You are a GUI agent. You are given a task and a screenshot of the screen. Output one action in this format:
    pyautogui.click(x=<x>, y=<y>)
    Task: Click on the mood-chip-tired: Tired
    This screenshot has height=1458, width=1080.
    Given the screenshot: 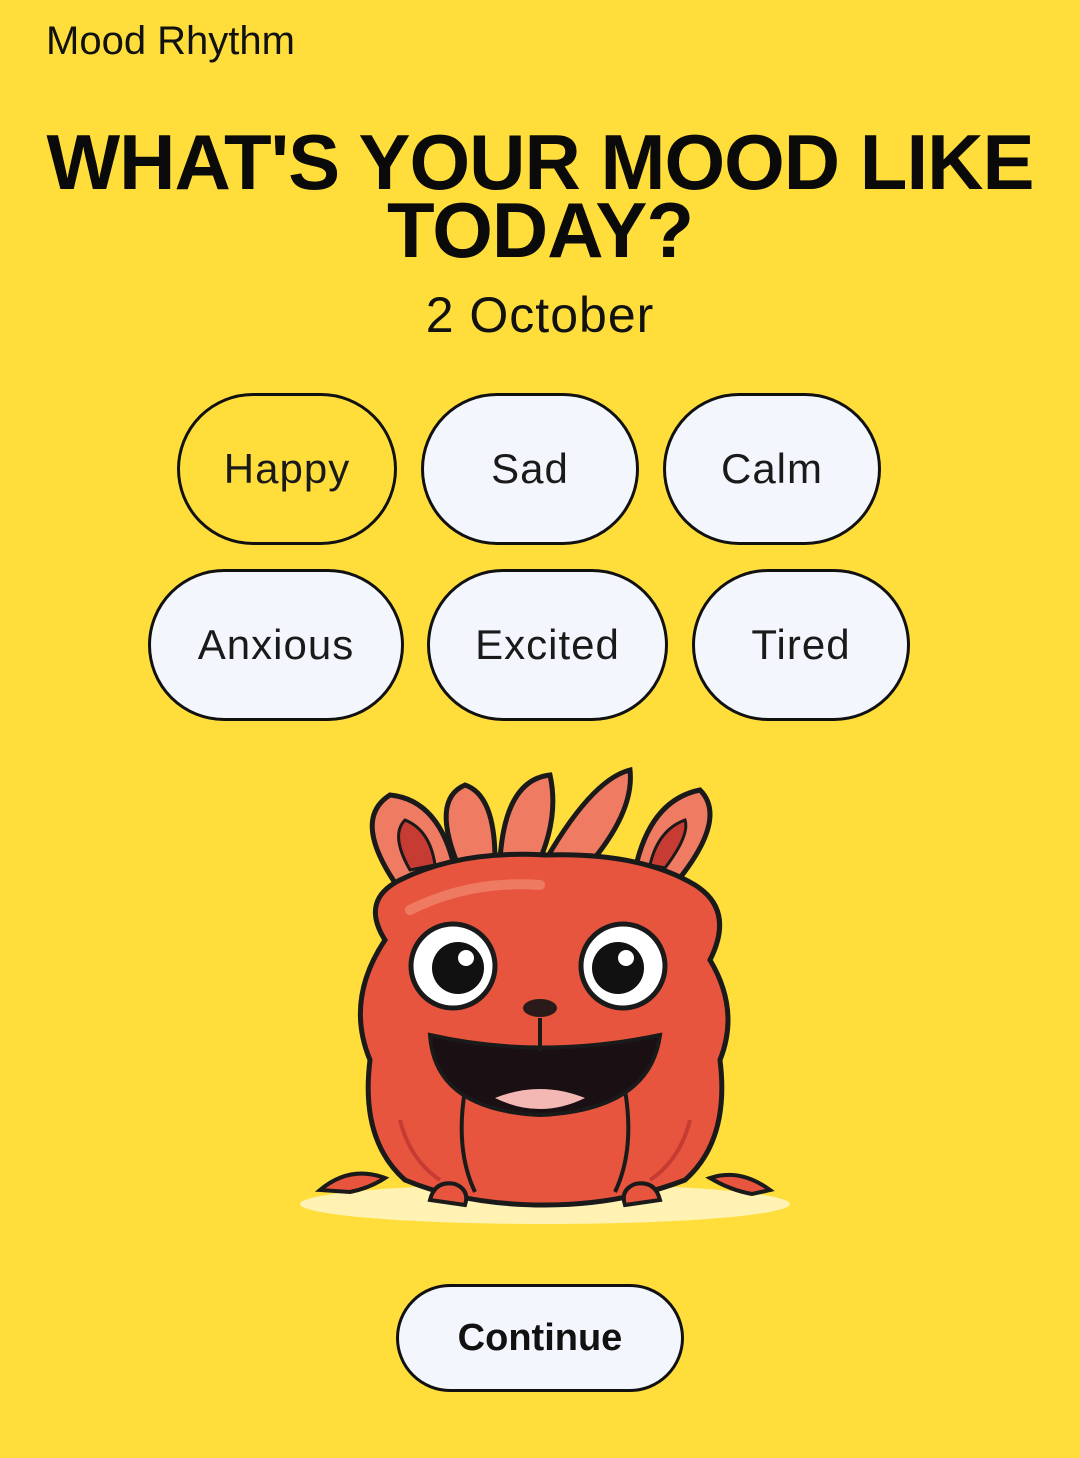 What is the action you would take?
    pyautogui.click(x=801, y=645)
    